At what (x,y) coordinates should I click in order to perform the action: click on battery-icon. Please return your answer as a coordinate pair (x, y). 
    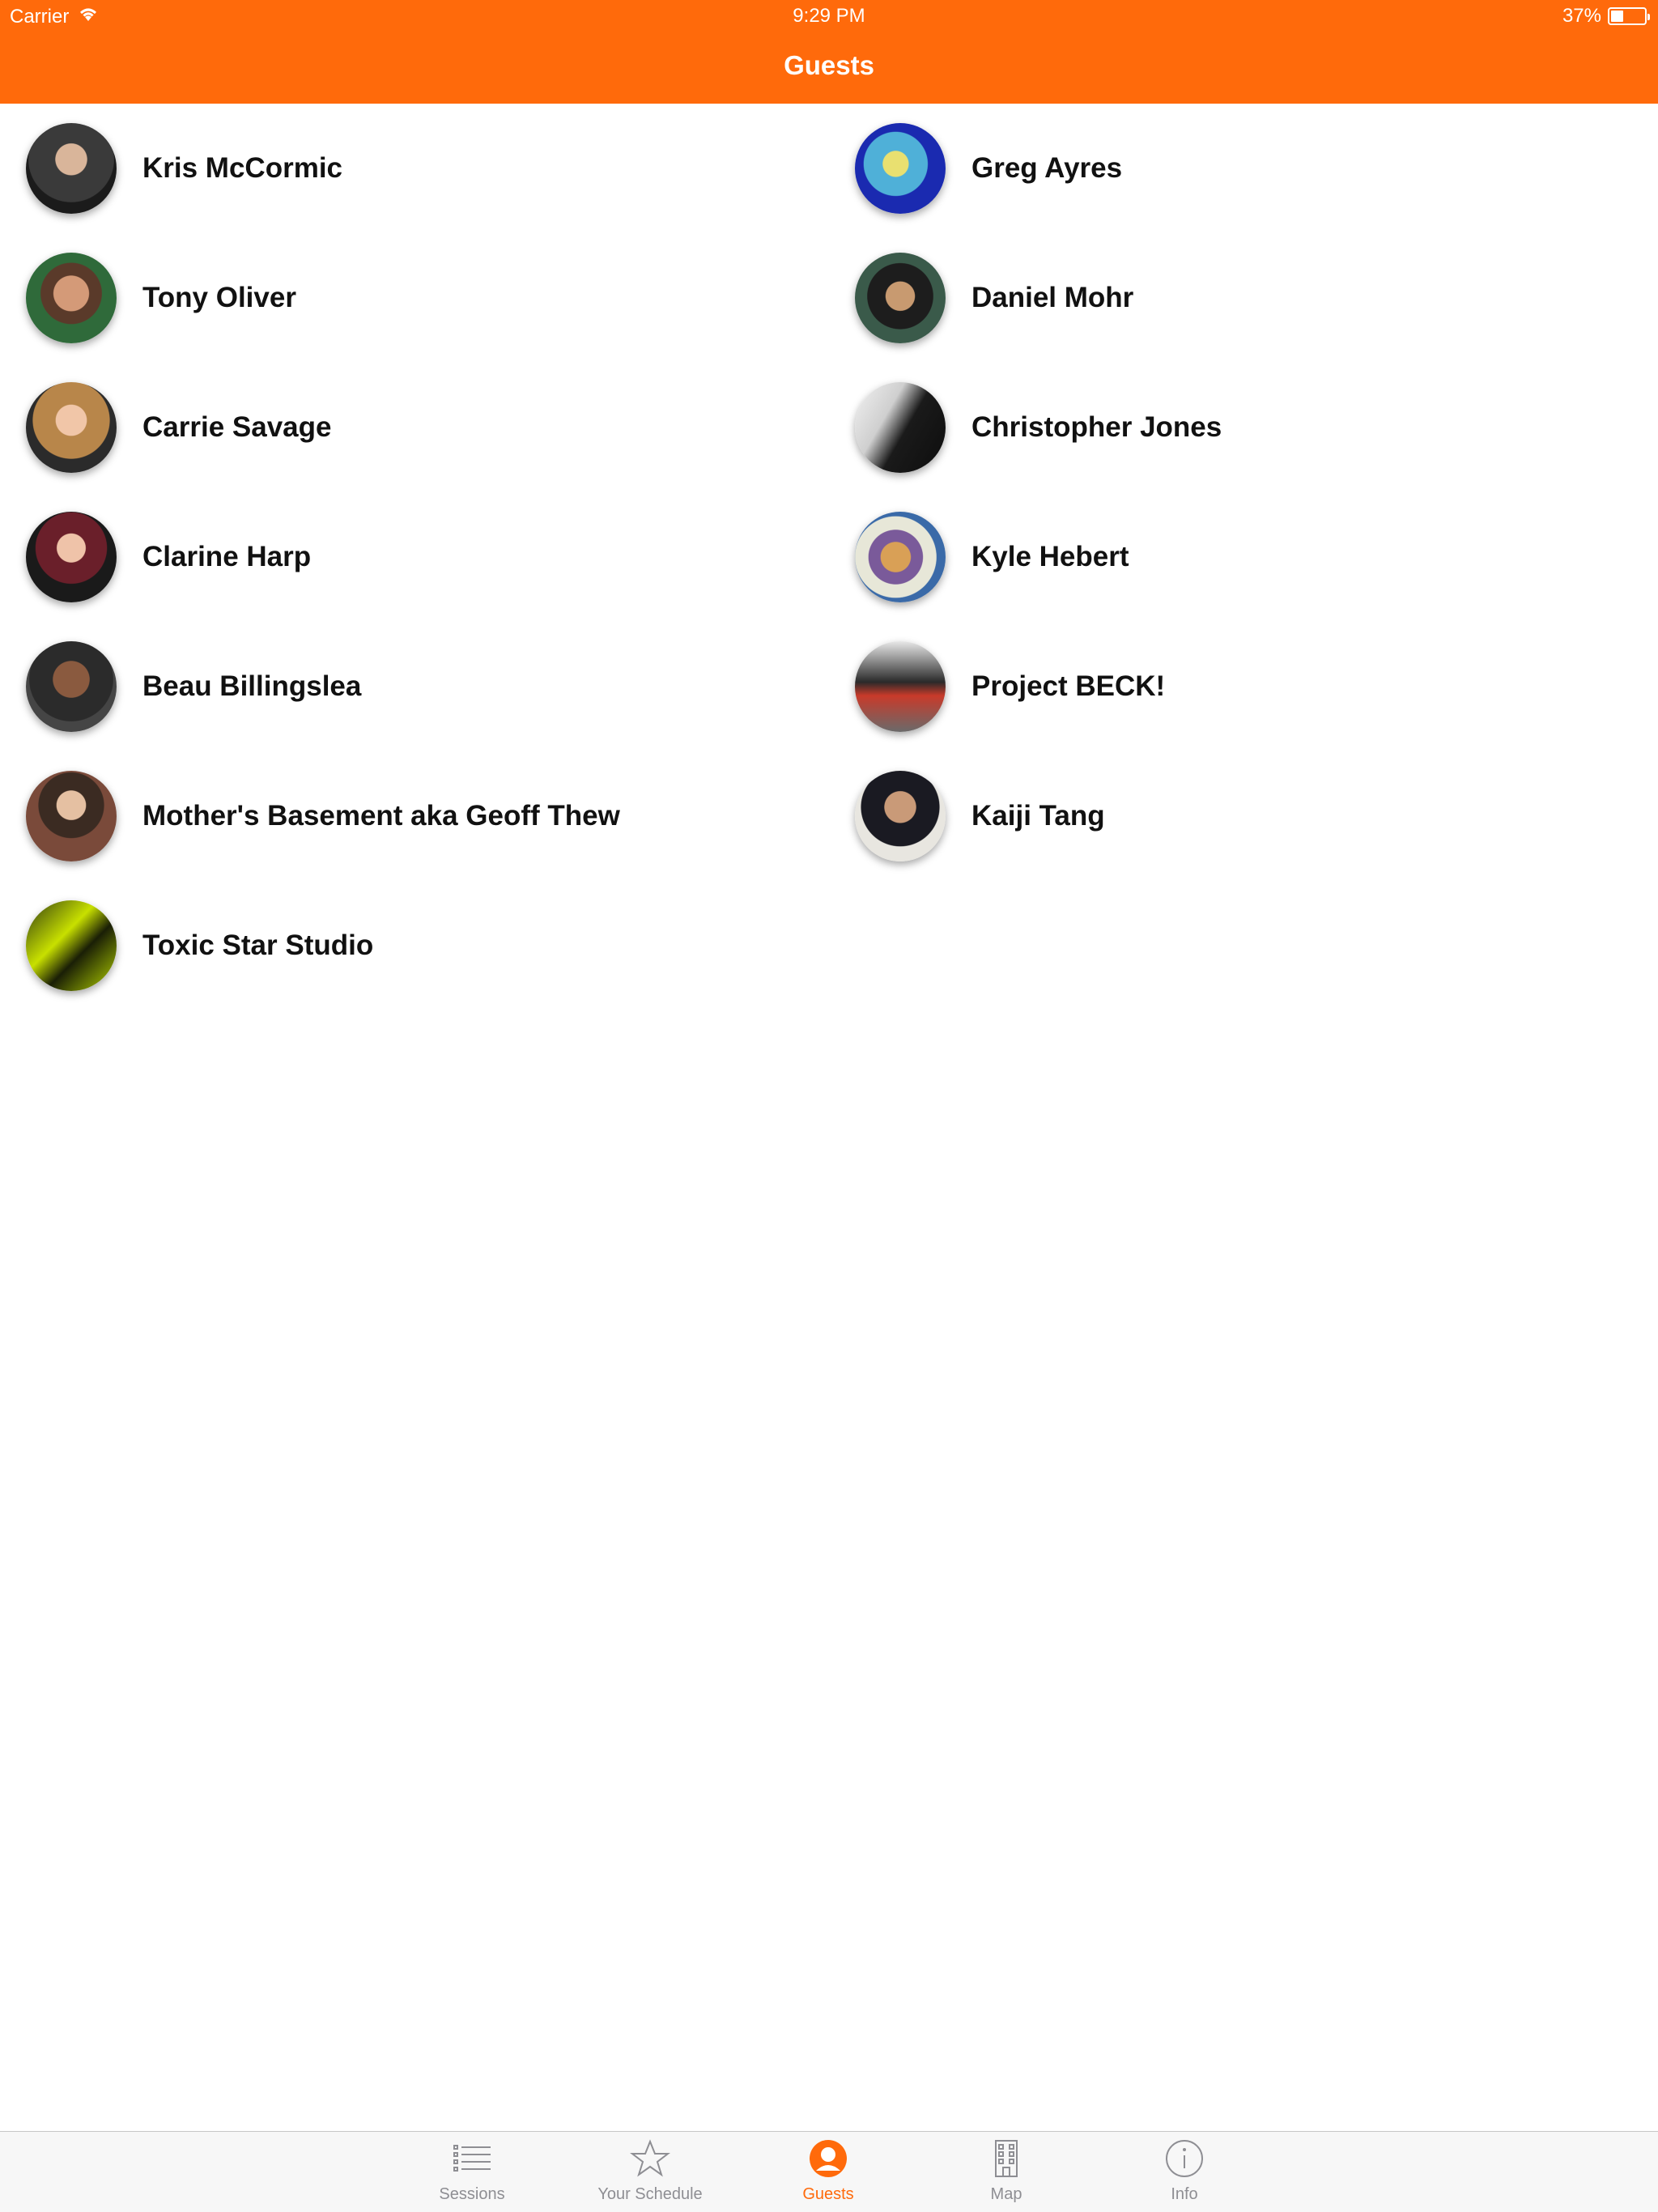
    Looking at the image, I should click on (1629, 16).